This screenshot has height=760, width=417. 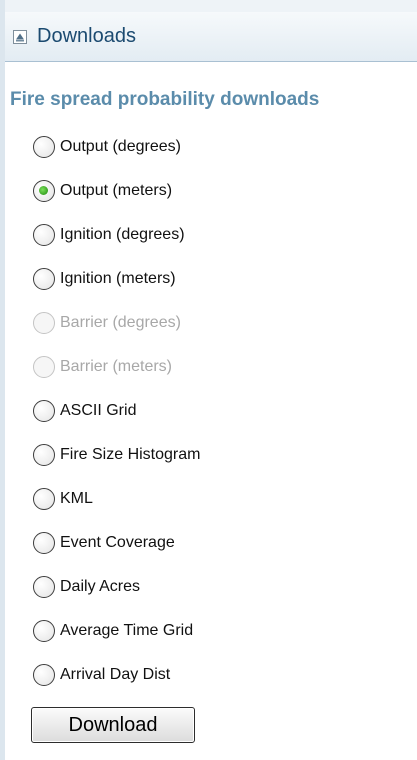 I want to click on option-arrival-day-dist: Arrival Day Dist, so click(x=116, y=675).